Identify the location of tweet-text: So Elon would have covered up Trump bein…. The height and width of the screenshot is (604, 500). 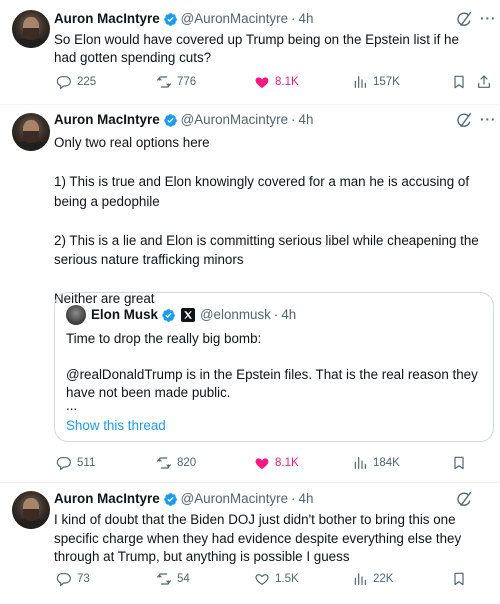
(256, 48).